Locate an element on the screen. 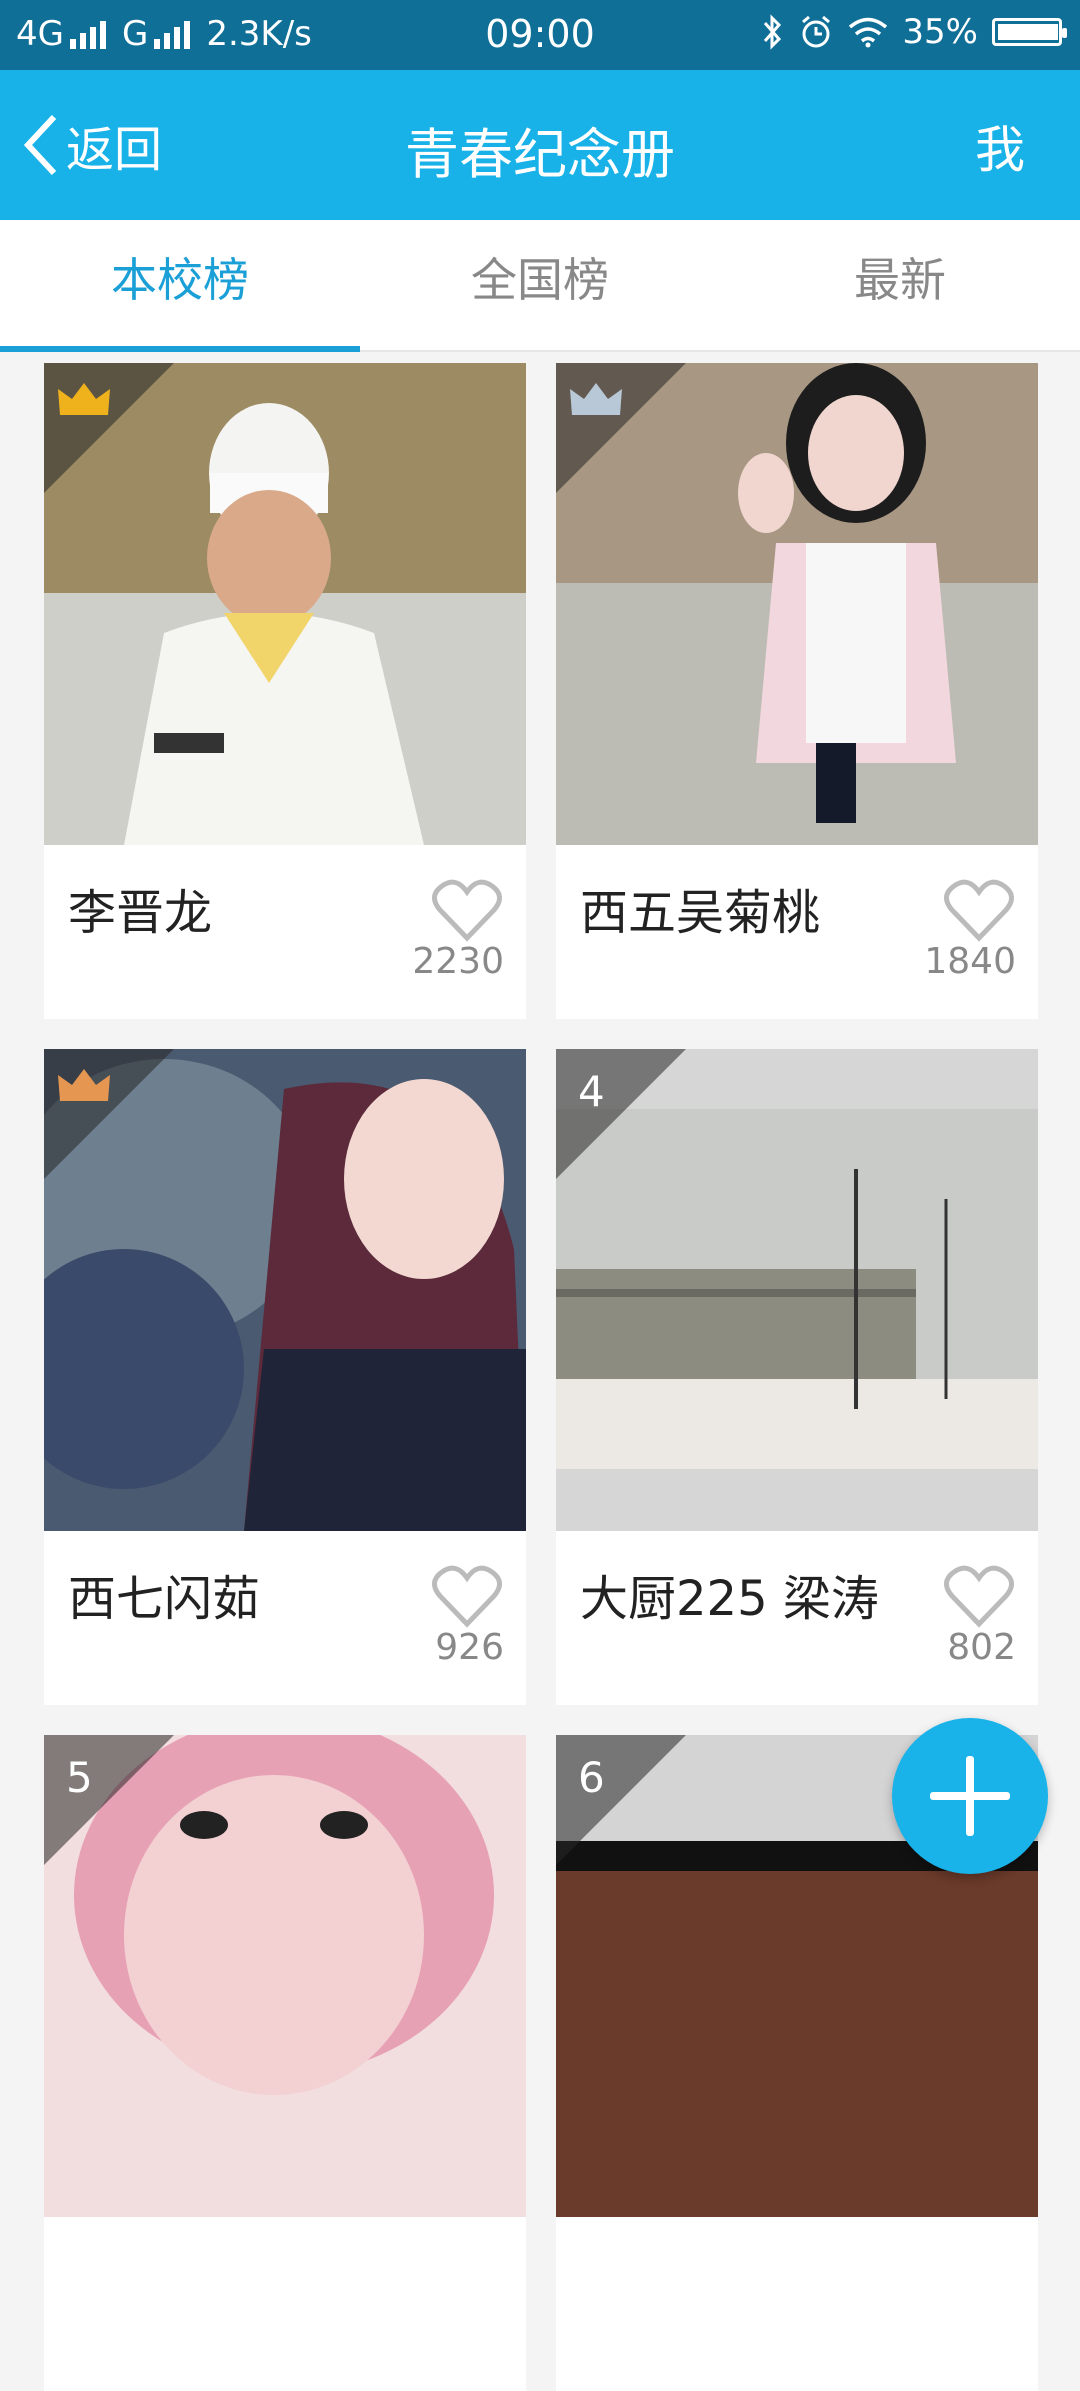 The height and width of the screenshot is (2391, 1080). app-header: 返回 青春纪念册 我 is located at coordinates (540, 145).